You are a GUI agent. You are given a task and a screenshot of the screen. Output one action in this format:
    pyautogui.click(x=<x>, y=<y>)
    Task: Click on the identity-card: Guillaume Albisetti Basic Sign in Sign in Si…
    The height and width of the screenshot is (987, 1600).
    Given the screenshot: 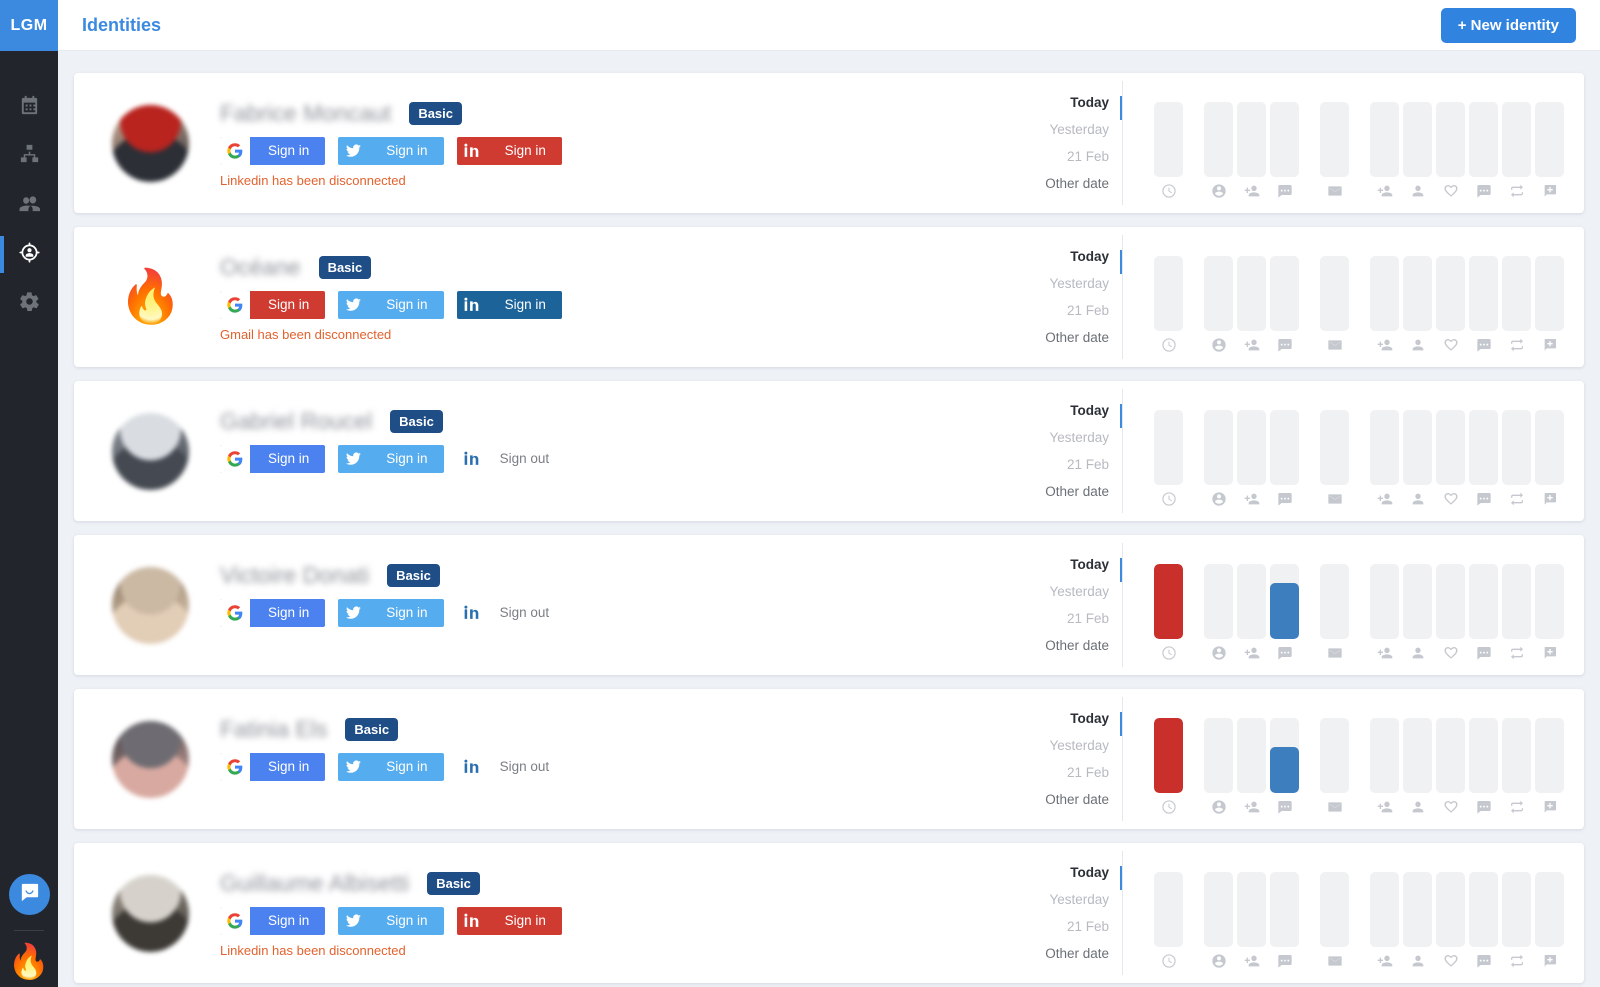 What is the action you would take?
    pyautogui.click(x=829, y=913)
    